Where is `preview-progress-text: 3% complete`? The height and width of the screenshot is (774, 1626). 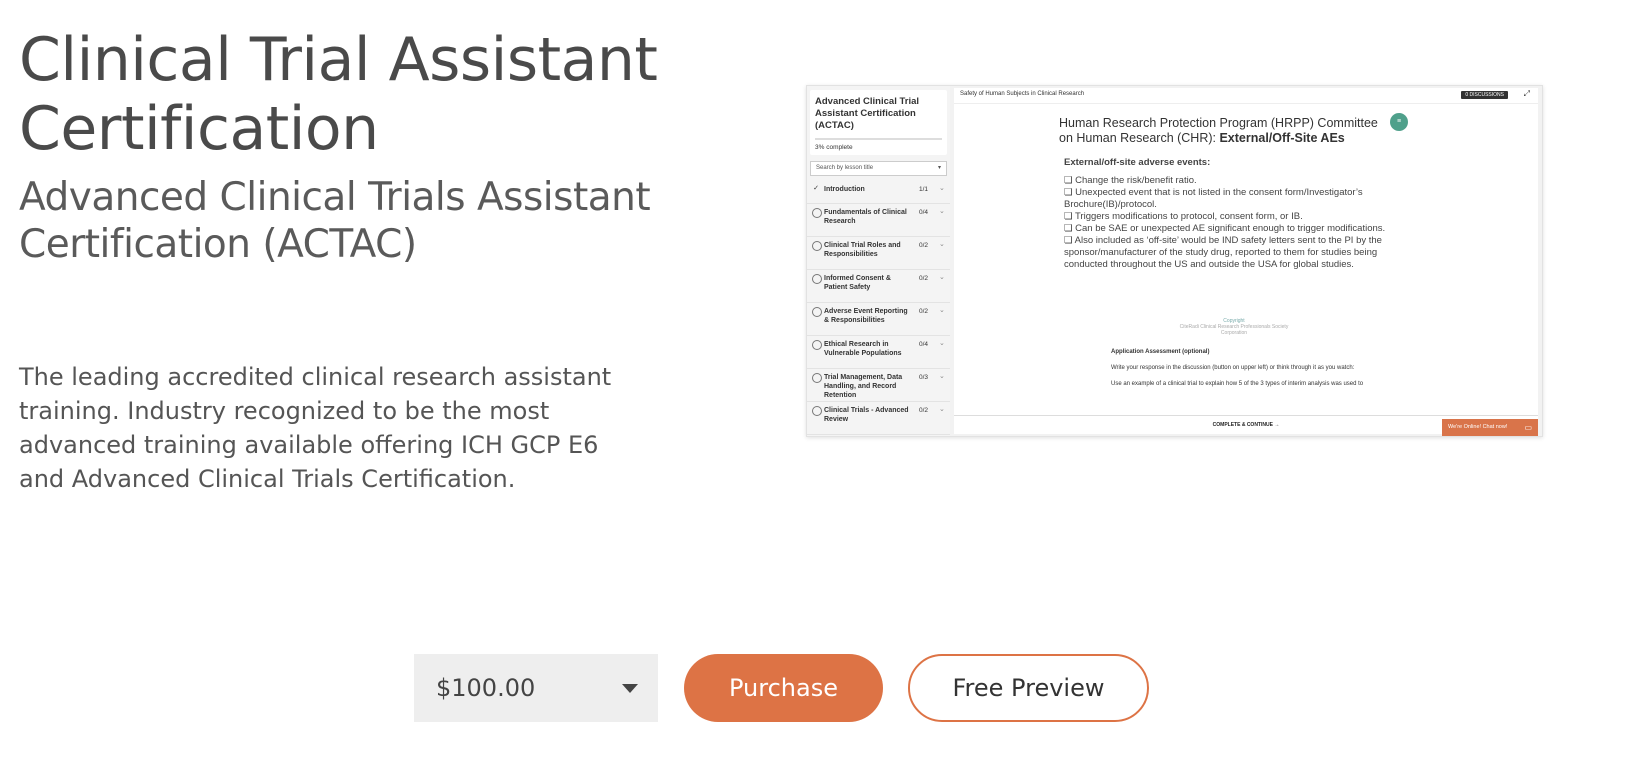 preview-progress-text: 3% complete is located at coordinates (834, 147).